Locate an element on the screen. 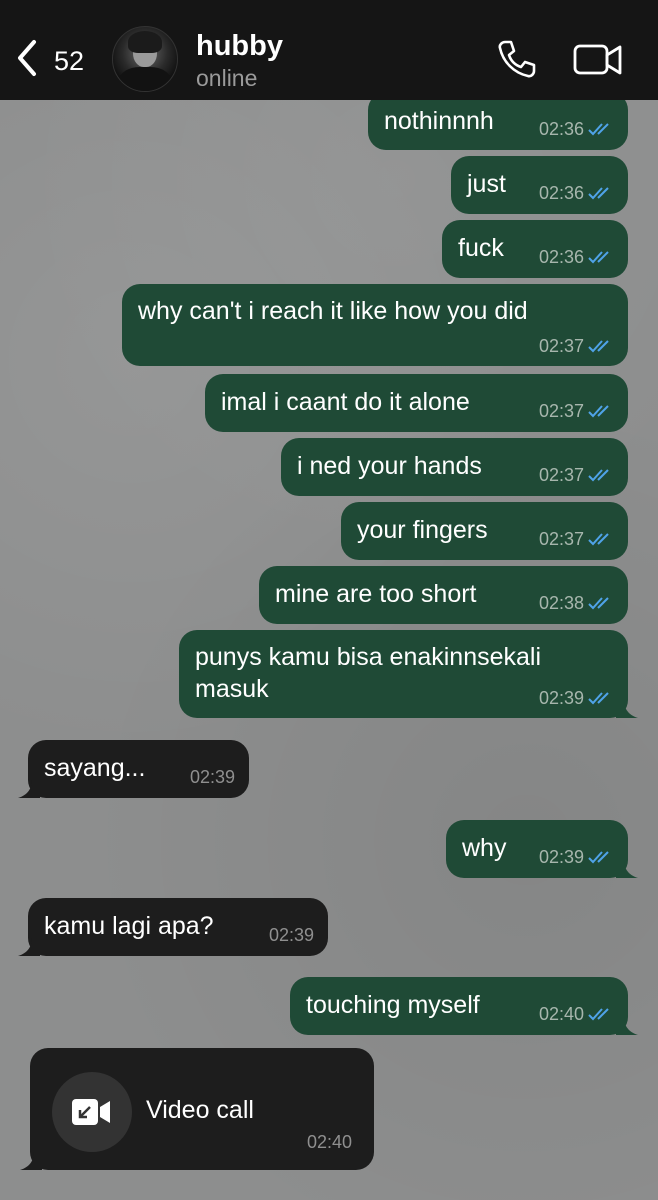  incoming-video-call-icon is located at coordinates (91, 1112).